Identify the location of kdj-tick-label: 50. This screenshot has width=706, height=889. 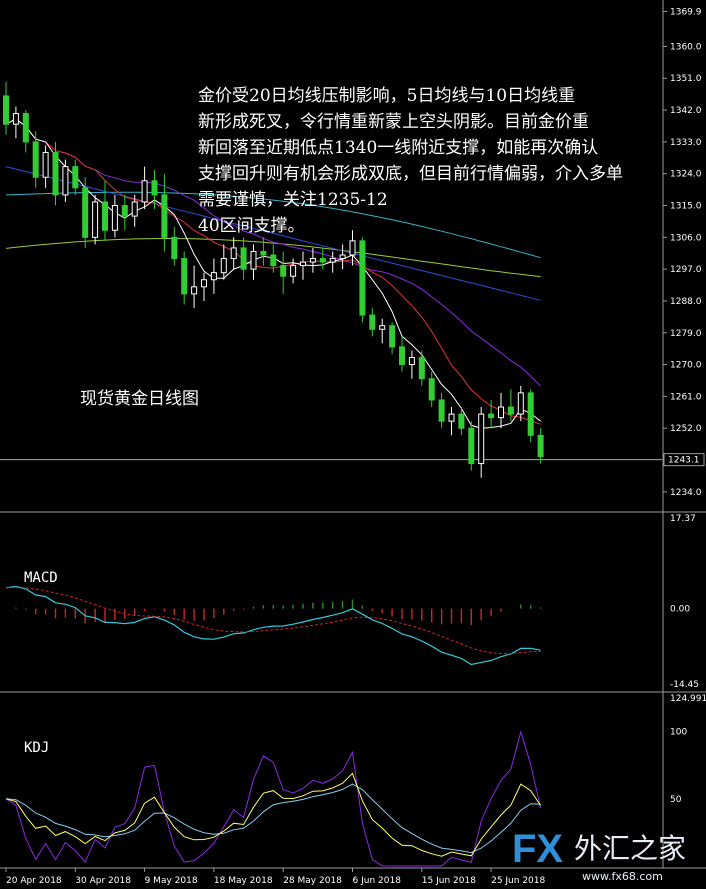
(676, 800).